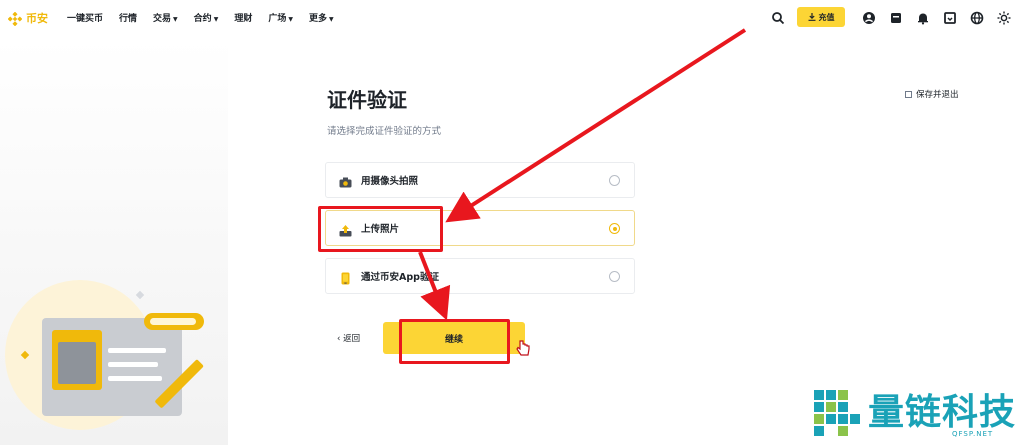 The image size is (1027, 445). I want to click on watermark-text: 量链科技, so click(942, 412).